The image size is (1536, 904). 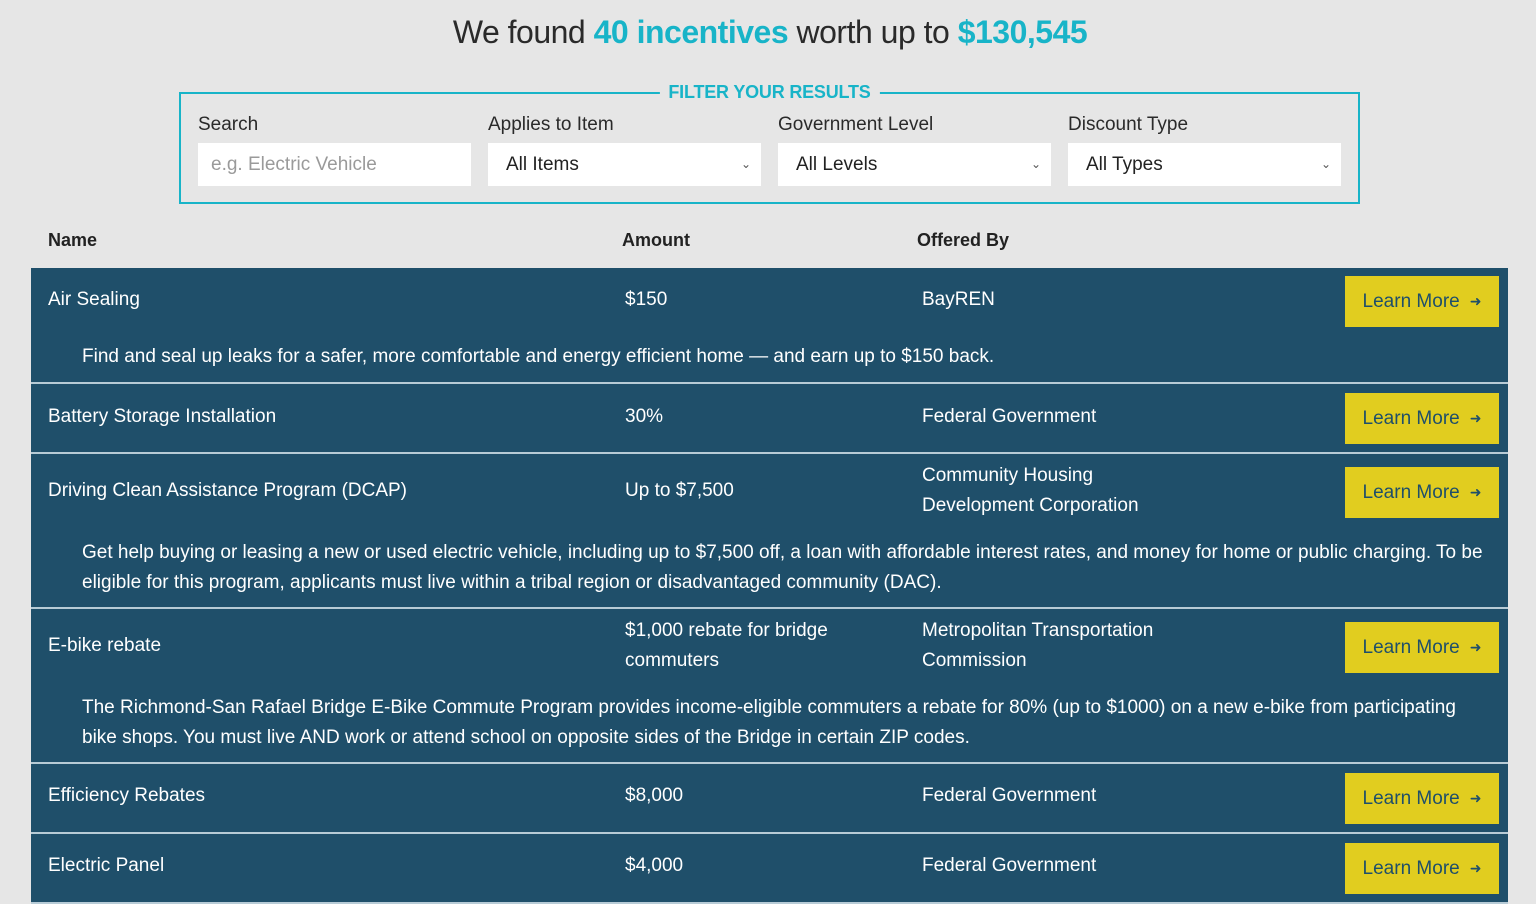 I want to click on search-input: e.g. Electric Vehicle, so click(x=334, y=164).